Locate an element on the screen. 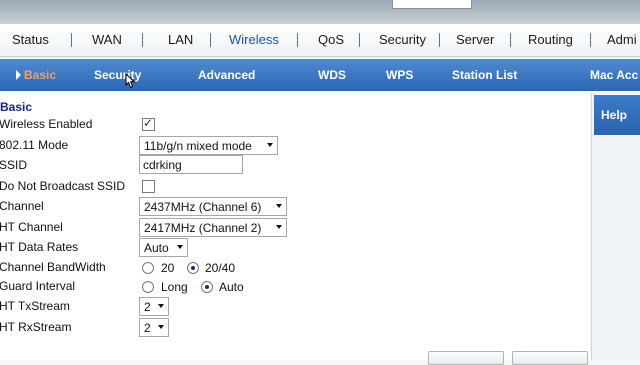 The height and width of the screenshot is (365, 640). subtab-wps: WPS is located at coordinates (399, 75).